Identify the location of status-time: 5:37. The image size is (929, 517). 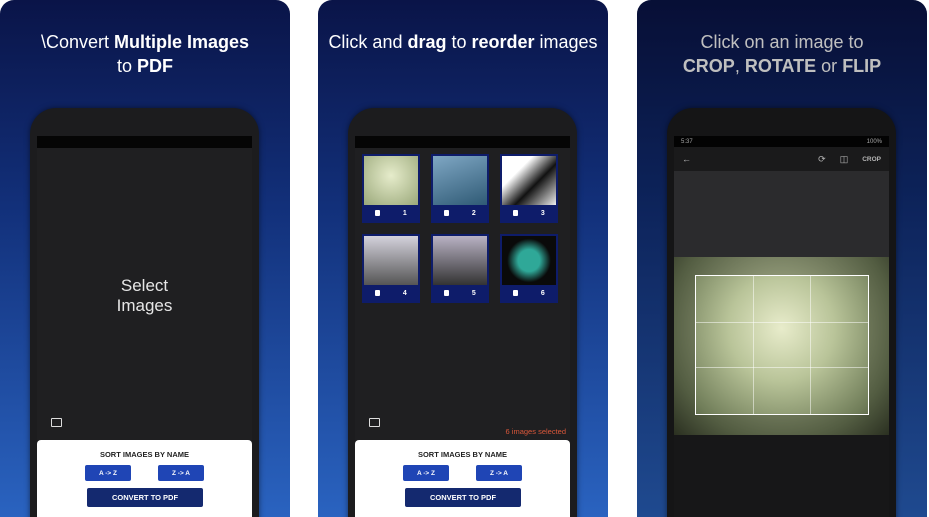
(687, 141).